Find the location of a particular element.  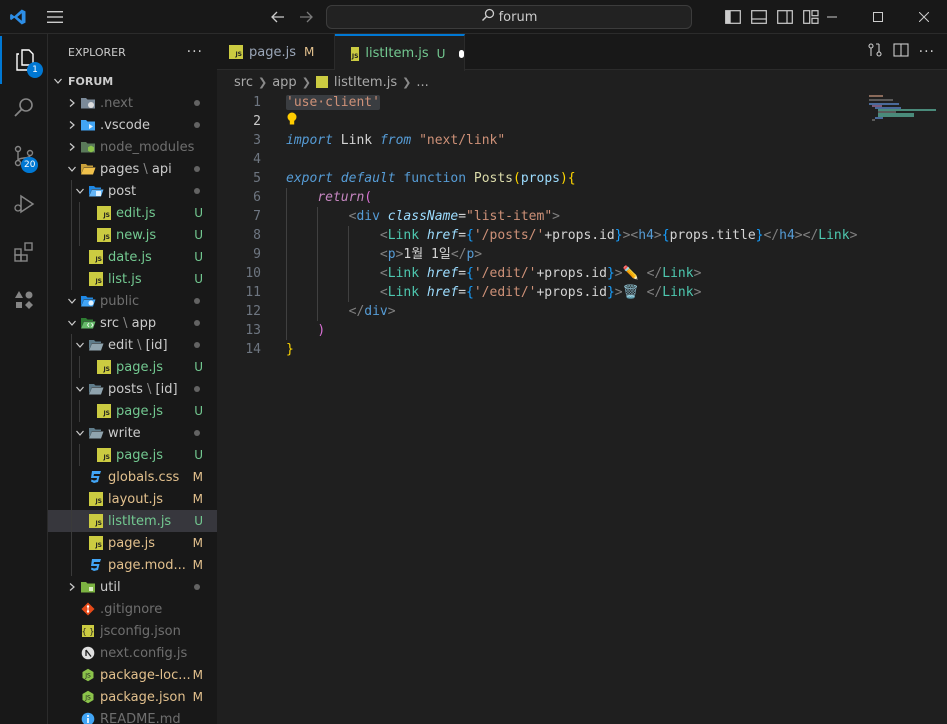

explorer-title: EXPLORER is located at coordinates (97, 52).